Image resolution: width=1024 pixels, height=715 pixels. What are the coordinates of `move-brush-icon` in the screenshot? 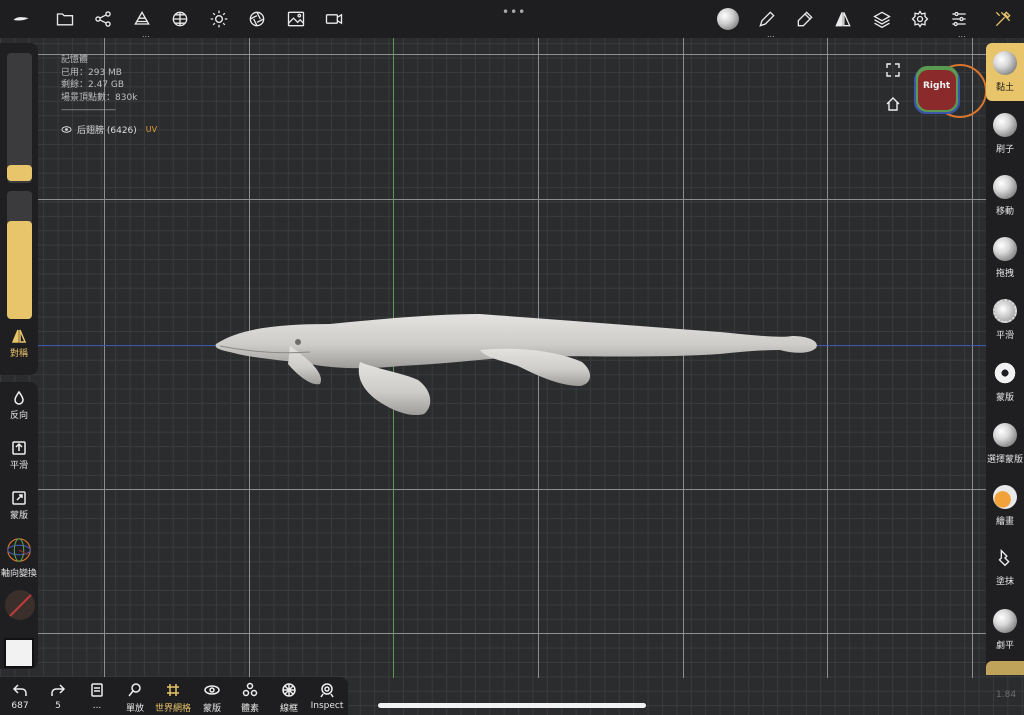 It's located at (1005, 187).